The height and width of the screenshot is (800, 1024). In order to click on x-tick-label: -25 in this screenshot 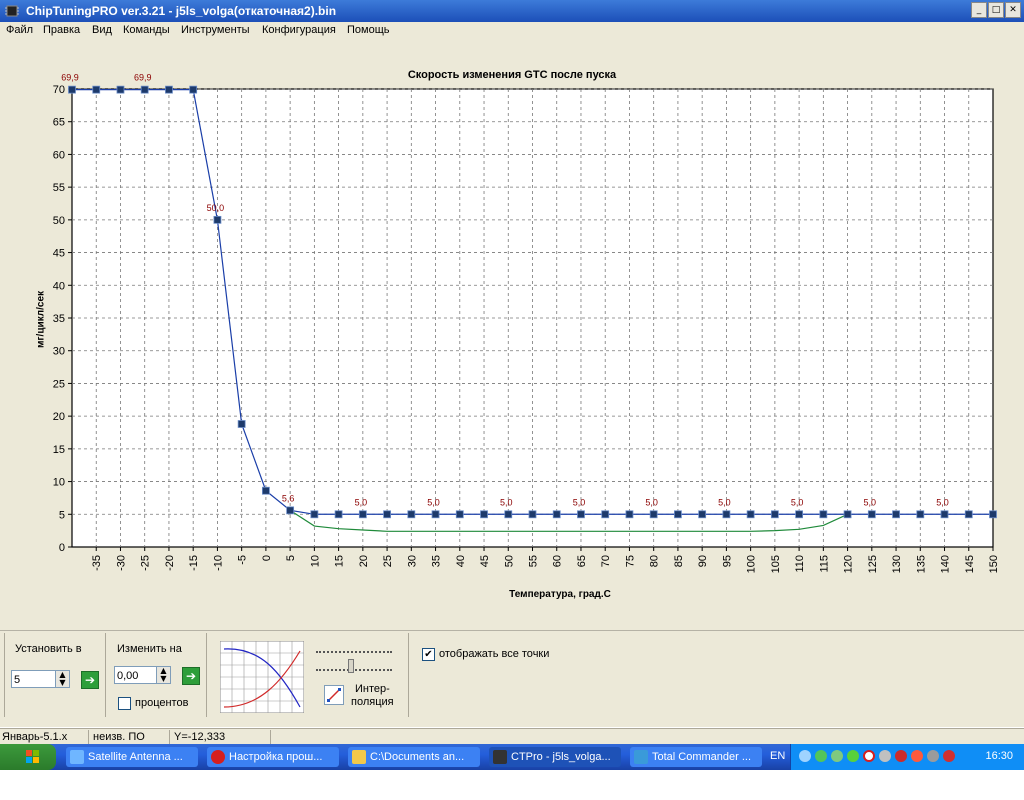, I will do `click(146, 563)`.